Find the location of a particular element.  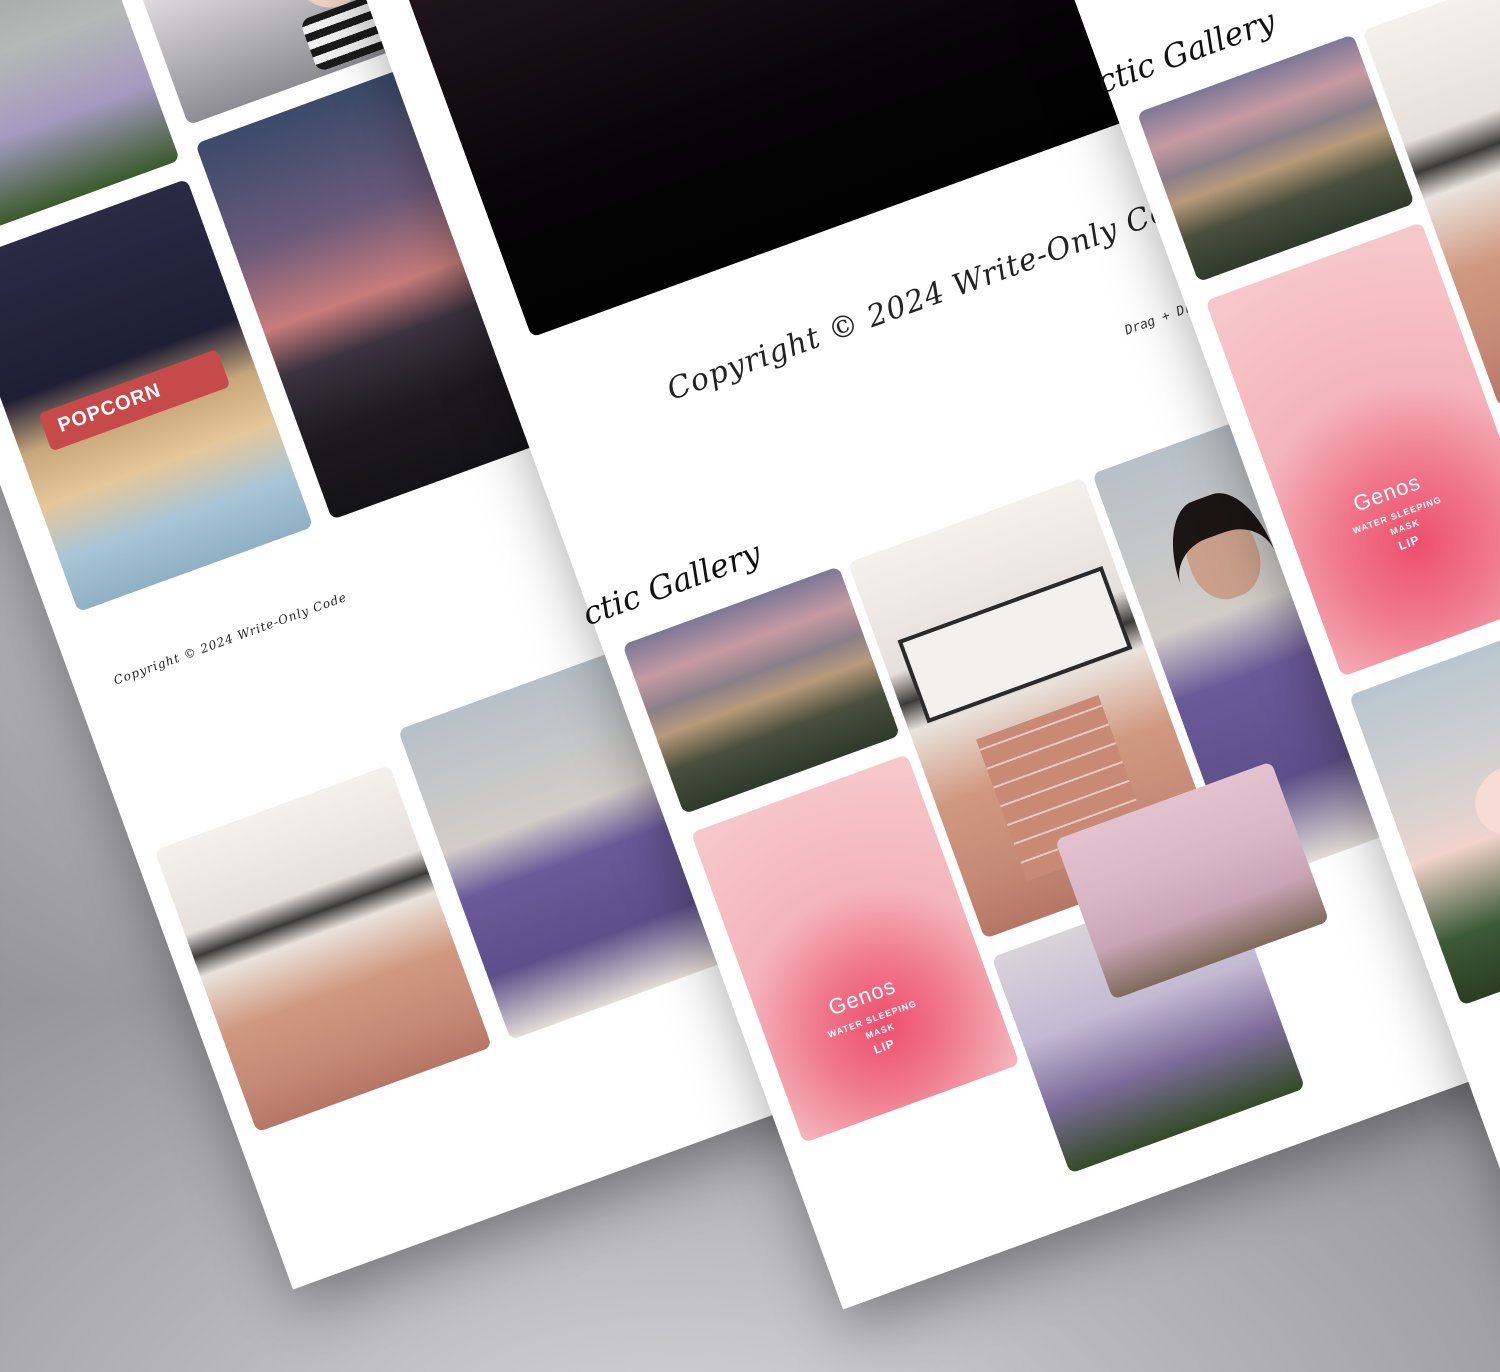

night-sea-photo is located at coordinates (750, 169).